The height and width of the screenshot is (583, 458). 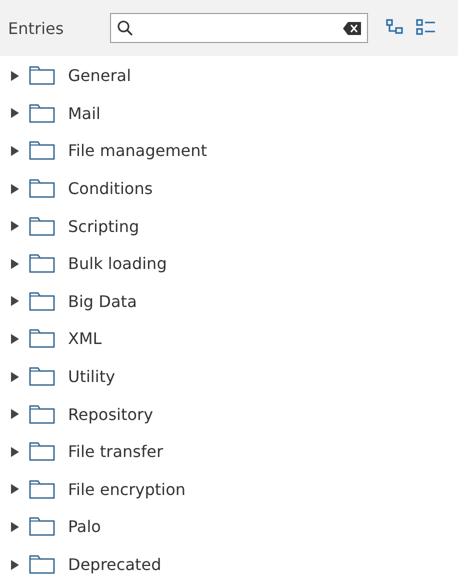 I want to click on tree-item: Big Data, so click(x=234, y=301).